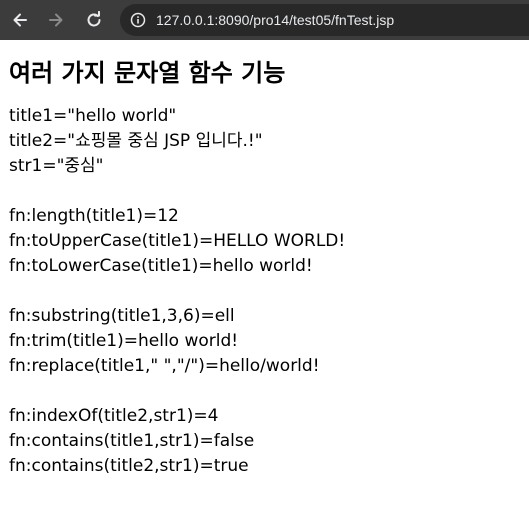 The width and height of the screenshot is (529, 520). What do you see at coordinates (147, 73) in the screenshot?
I see `page-title: 여러 가지 문자열 함수 기능` at bounding box center [147, 73].